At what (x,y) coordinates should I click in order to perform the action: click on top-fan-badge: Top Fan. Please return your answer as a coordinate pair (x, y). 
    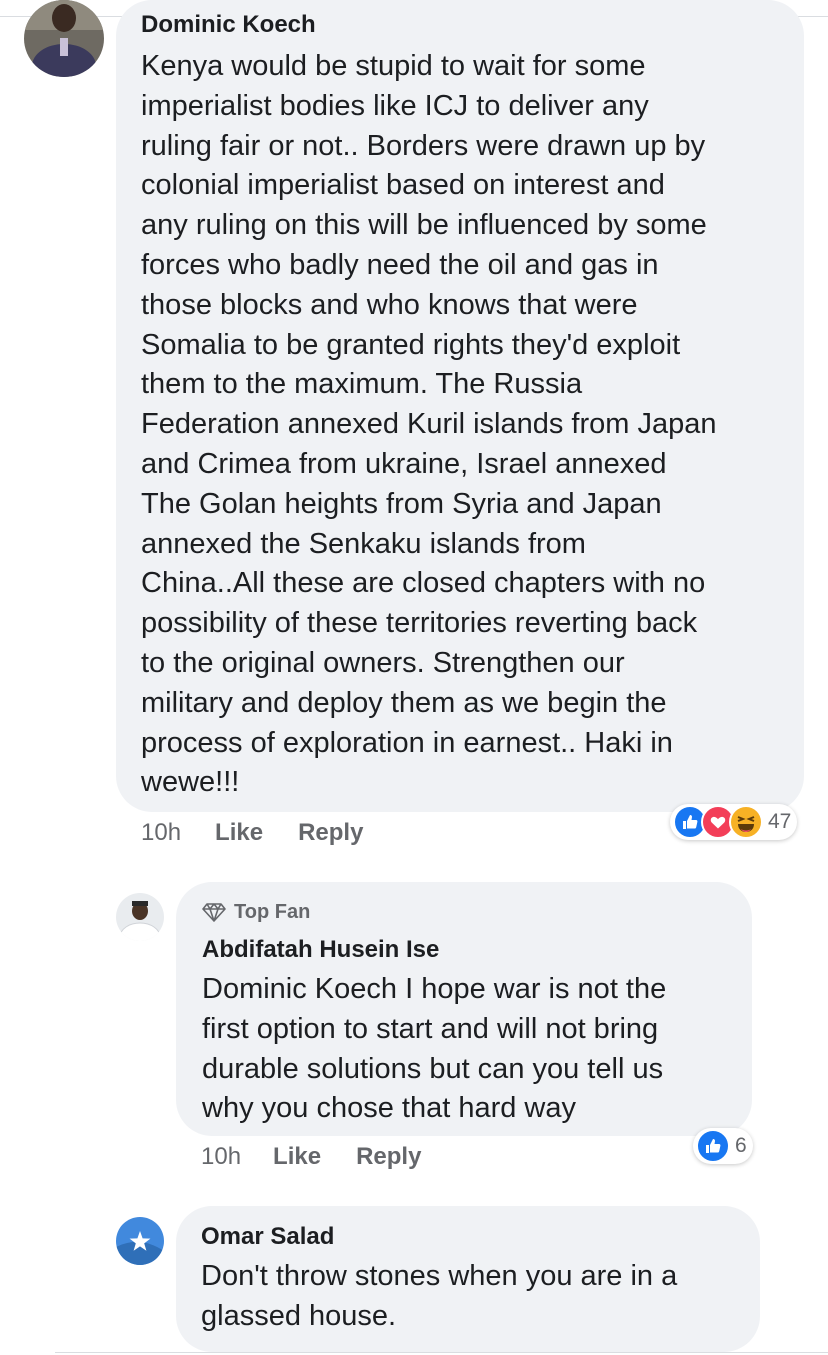
    Looking at the image, I should click on (467, 912).